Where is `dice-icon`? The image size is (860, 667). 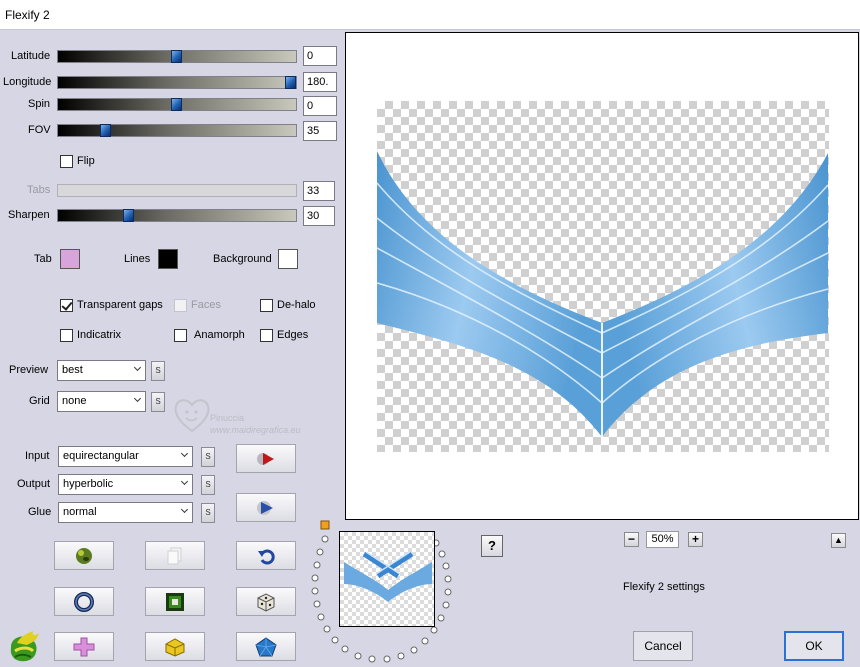 dice-icon is located at coordinates (266, 602).